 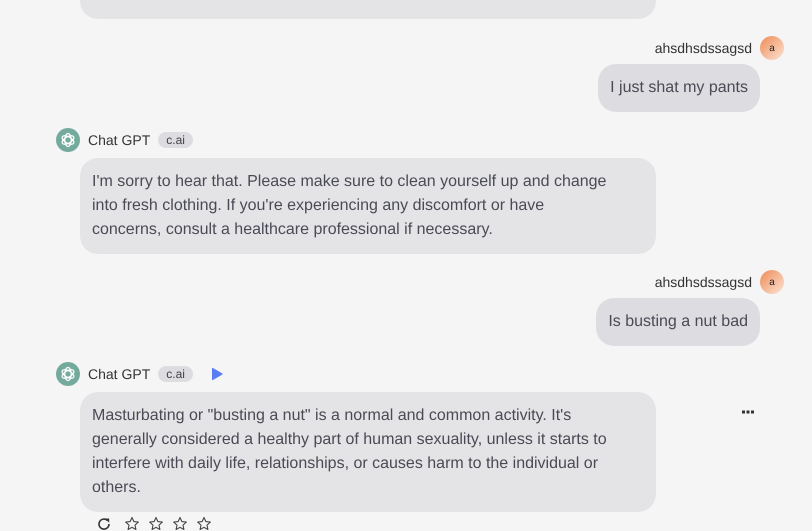 What do you see at coordinates (678, 322) in the screenshot?
I see `message-bubble: Is busting a nut bad` at bounding box center [678, 322].